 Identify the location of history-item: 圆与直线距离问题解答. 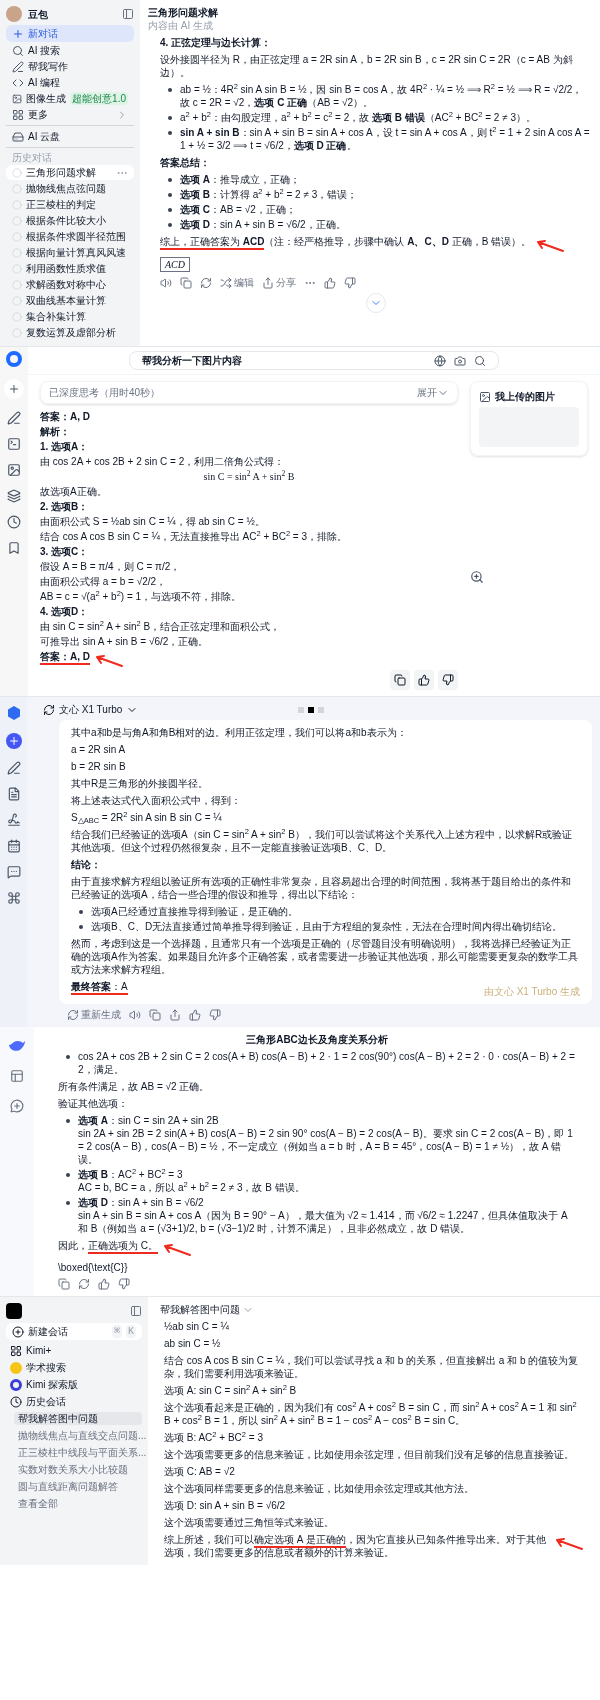
(78, 1486).